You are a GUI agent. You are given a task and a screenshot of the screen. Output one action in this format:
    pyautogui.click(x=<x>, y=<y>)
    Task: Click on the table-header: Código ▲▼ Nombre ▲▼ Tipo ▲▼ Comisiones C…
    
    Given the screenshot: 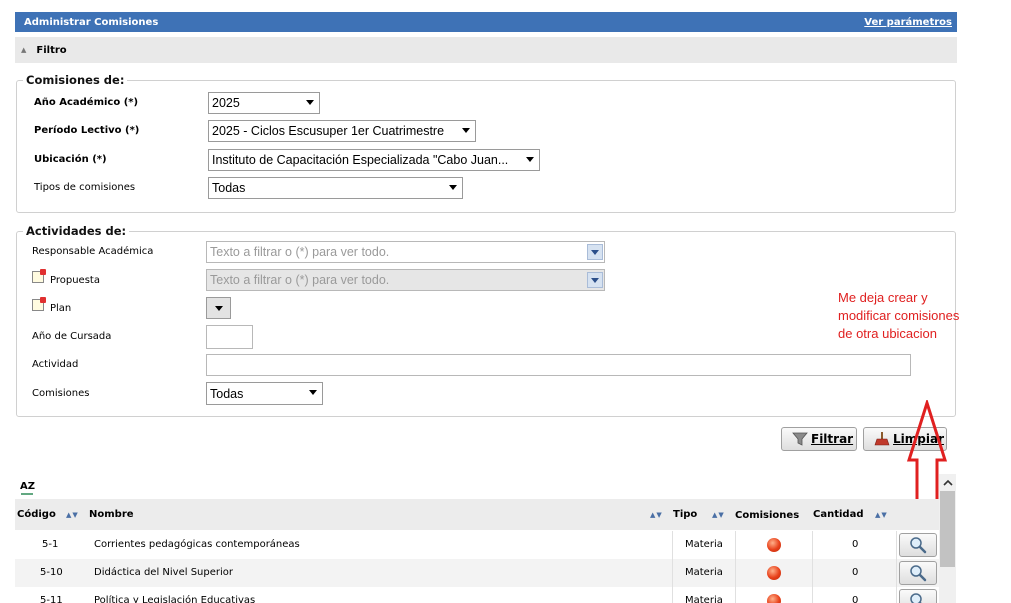 What is the action you would take?
    pyautogui.click(x=477, y=514)
    